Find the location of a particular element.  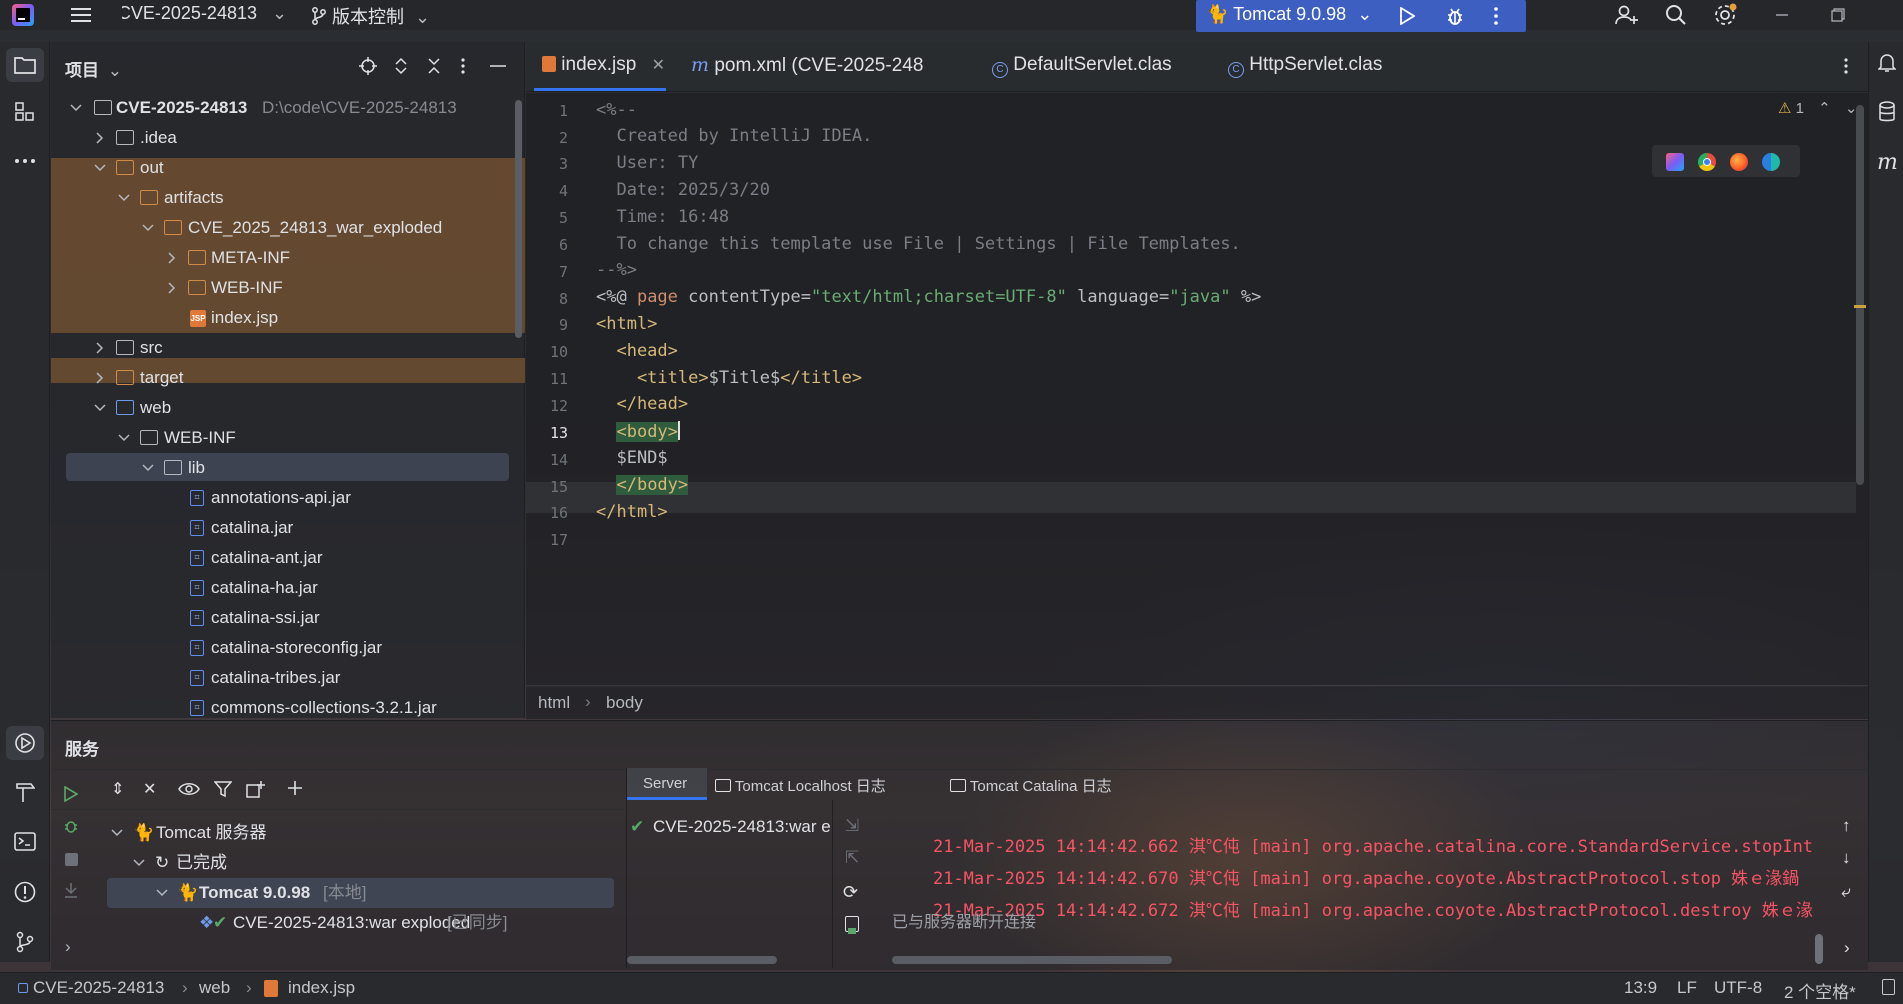

collapse-all-icon is located at coordinates (434, 66).